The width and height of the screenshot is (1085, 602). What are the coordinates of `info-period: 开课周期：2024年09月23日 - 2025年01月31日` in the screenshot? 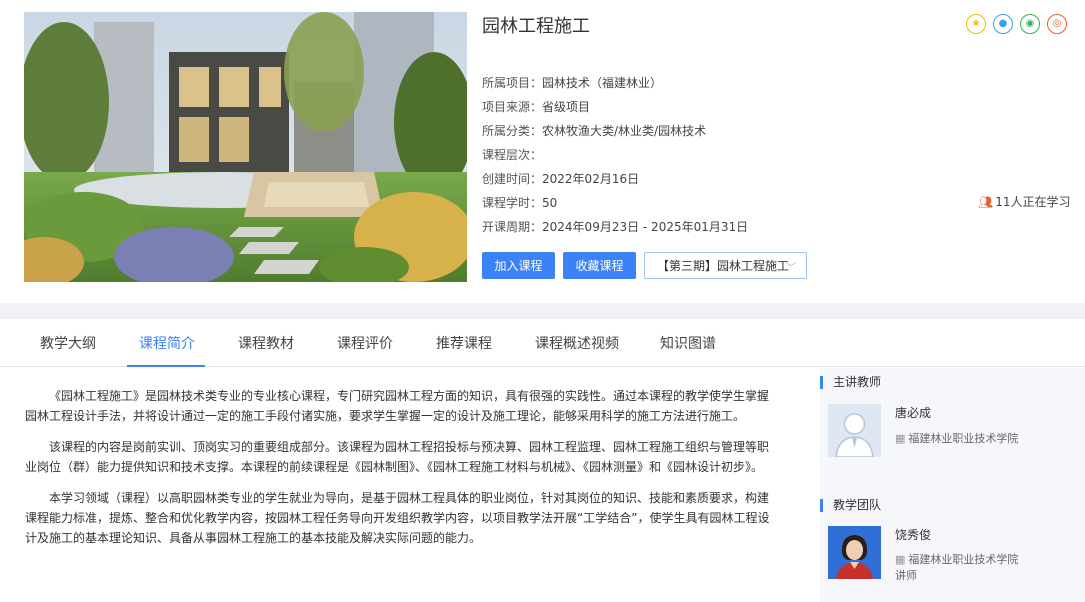 It's located at (615, 227).